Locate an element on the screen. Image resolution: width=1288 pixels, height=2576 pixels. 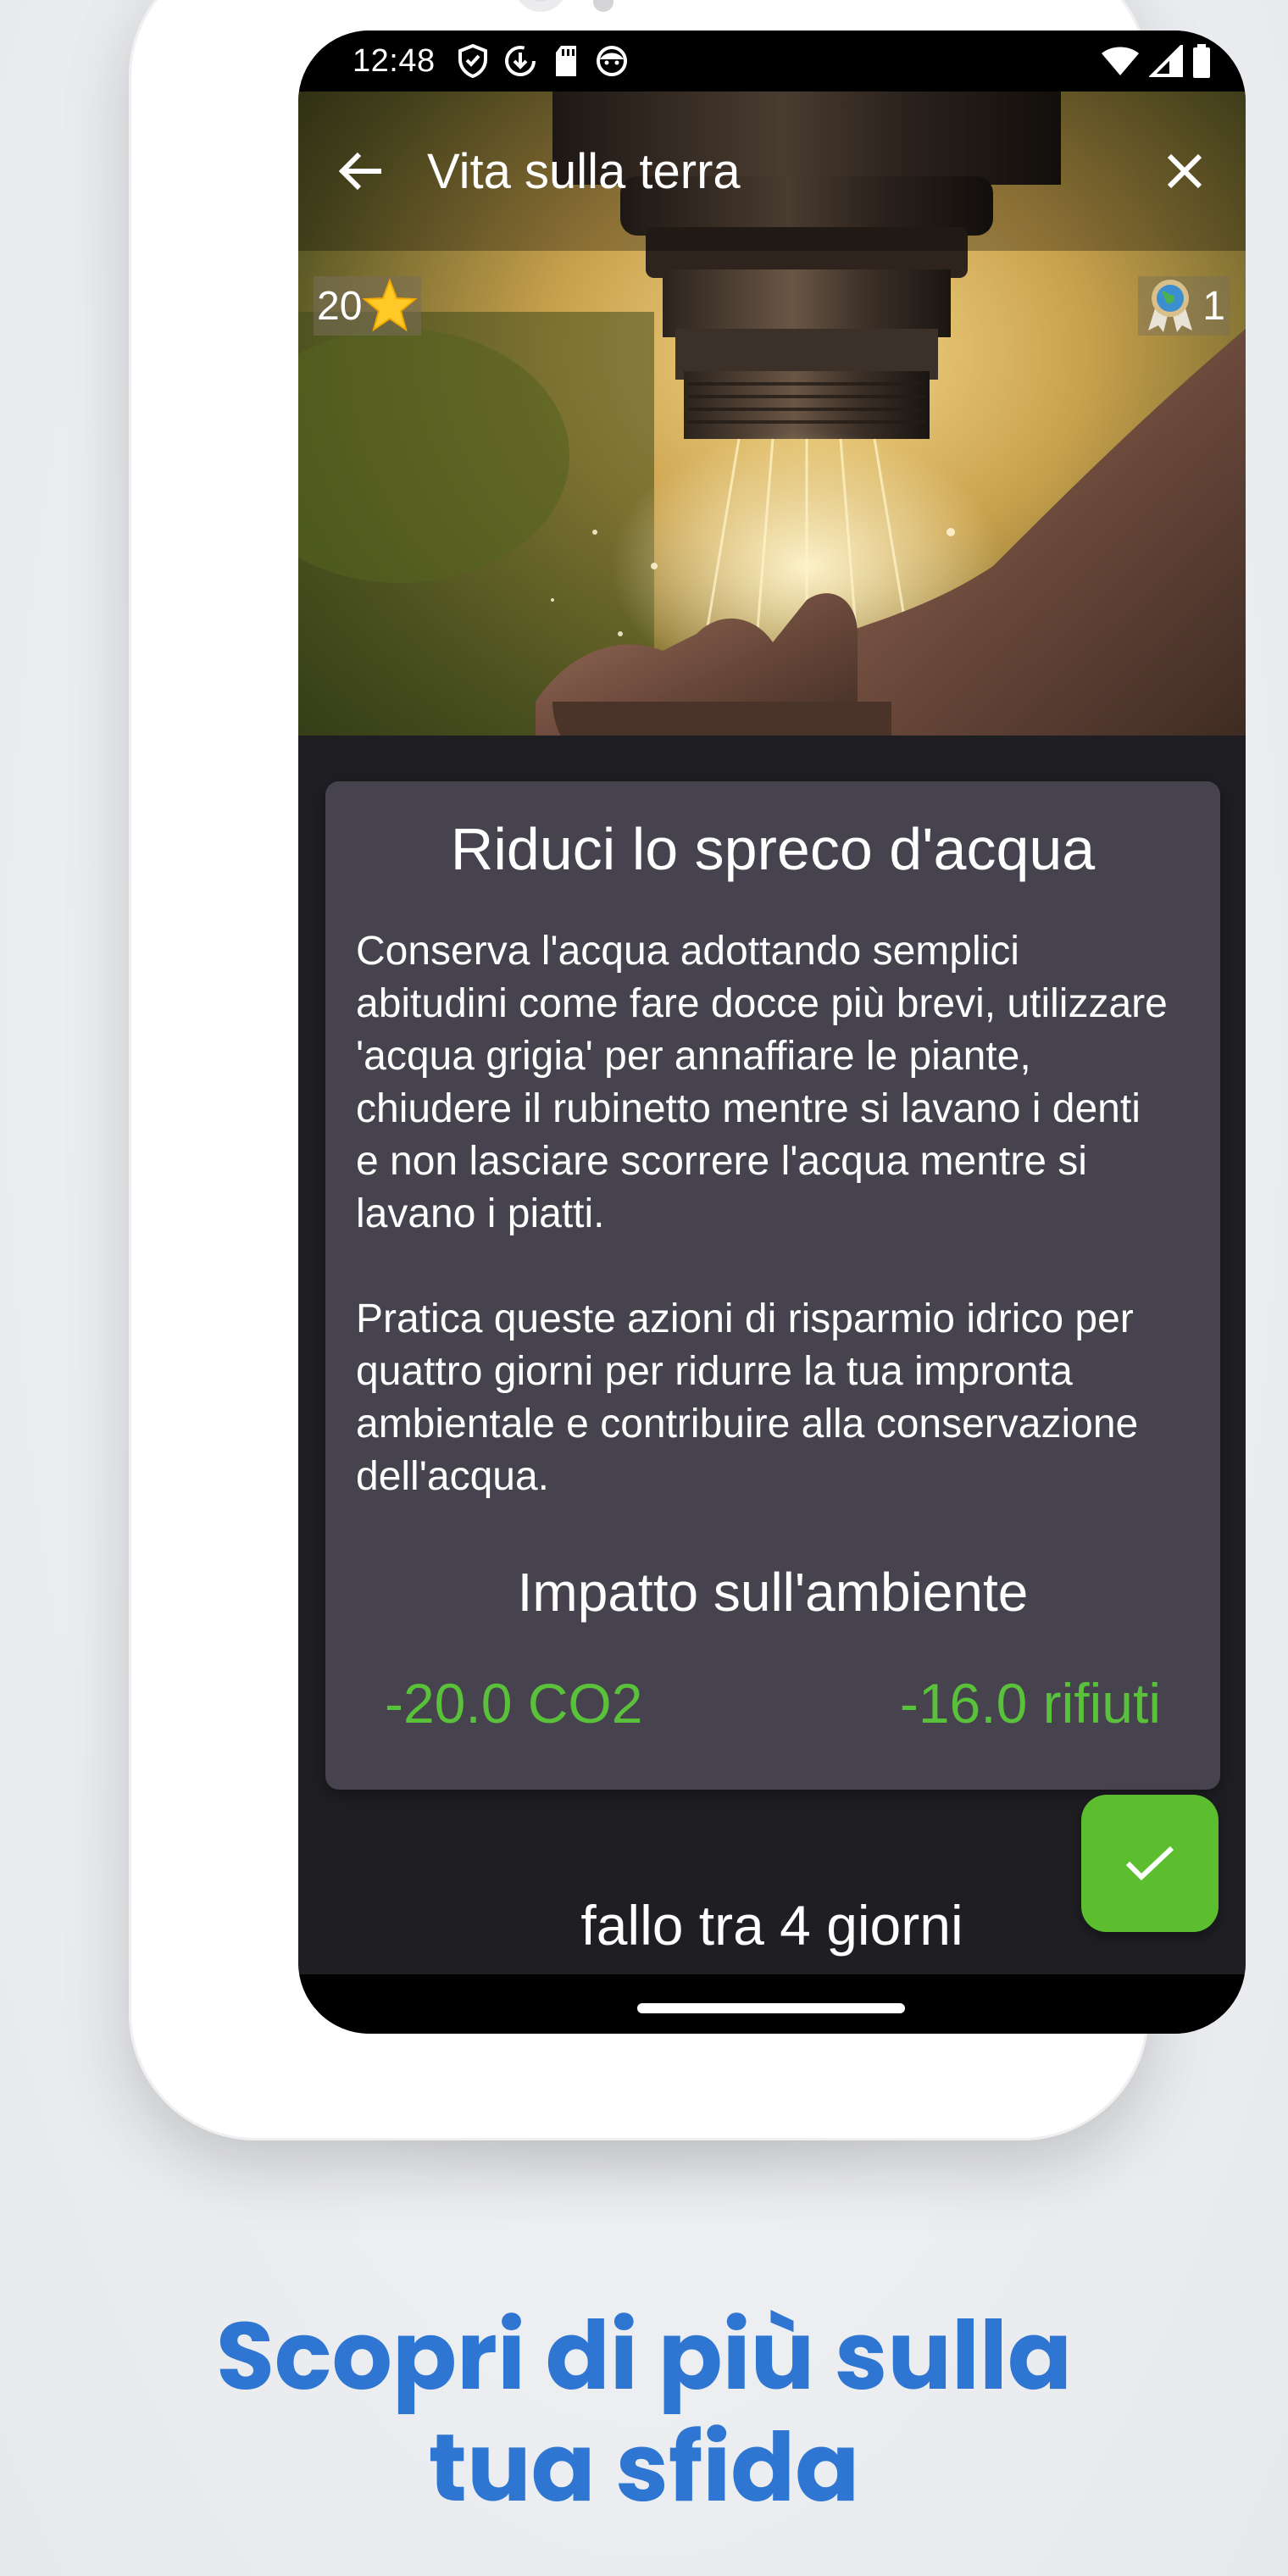
status-time: 12:48 is located at coordinates (394, 60).